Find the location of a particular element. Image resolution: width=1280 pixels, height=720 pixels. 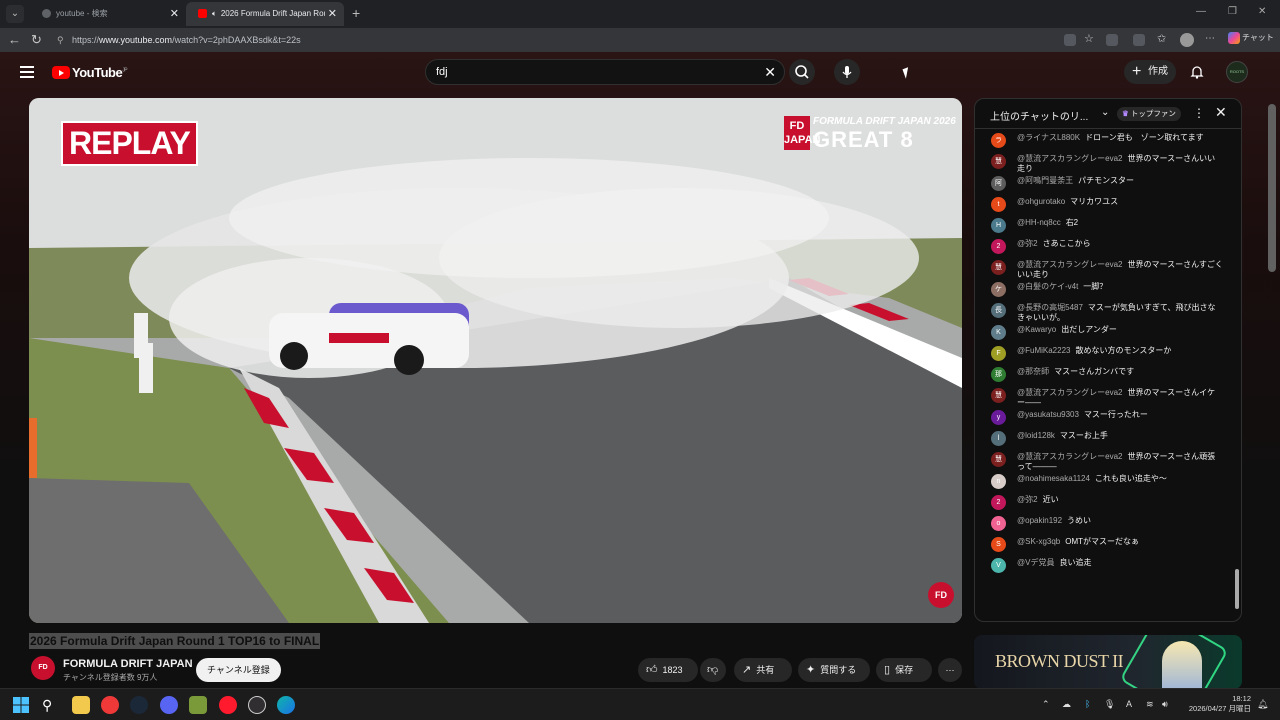

chat-author-avatar: ラ is located at coordinates (998, 140).